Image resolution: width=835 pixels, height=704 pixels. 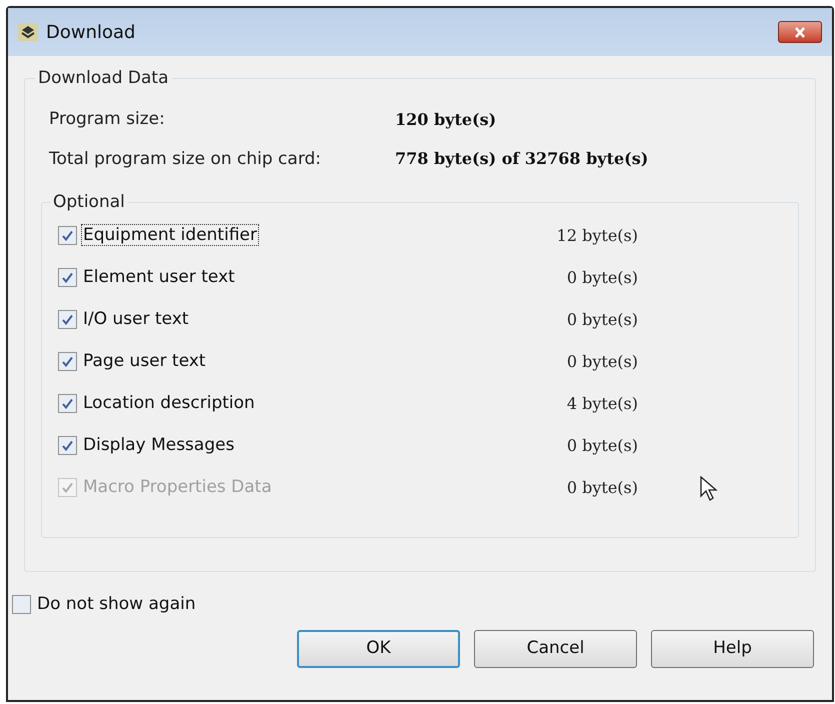 What do you see at coordinates (247, 445) in the screenshot?
I see `option-label: Display Messages` at bounding box center [247, 445].